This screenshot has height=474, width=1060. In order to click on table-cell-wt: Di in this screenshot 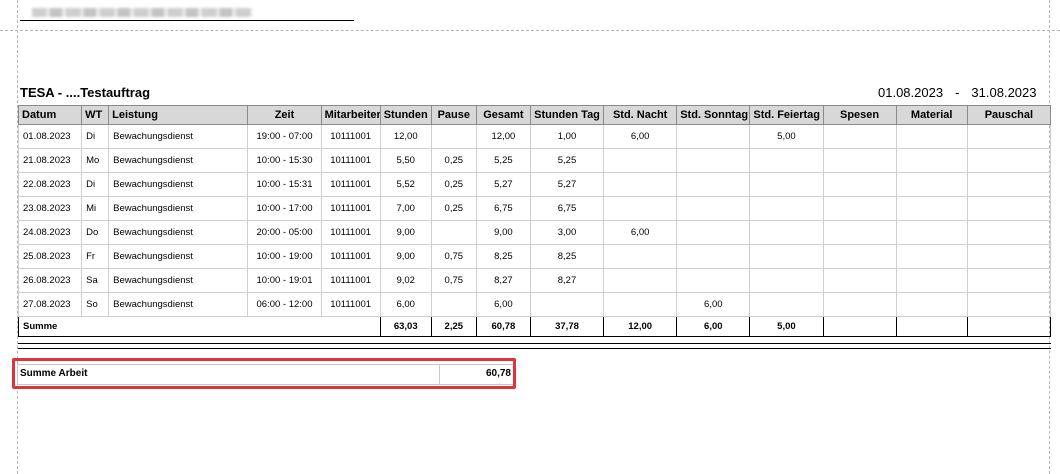, I will do `click(95, 136)`.